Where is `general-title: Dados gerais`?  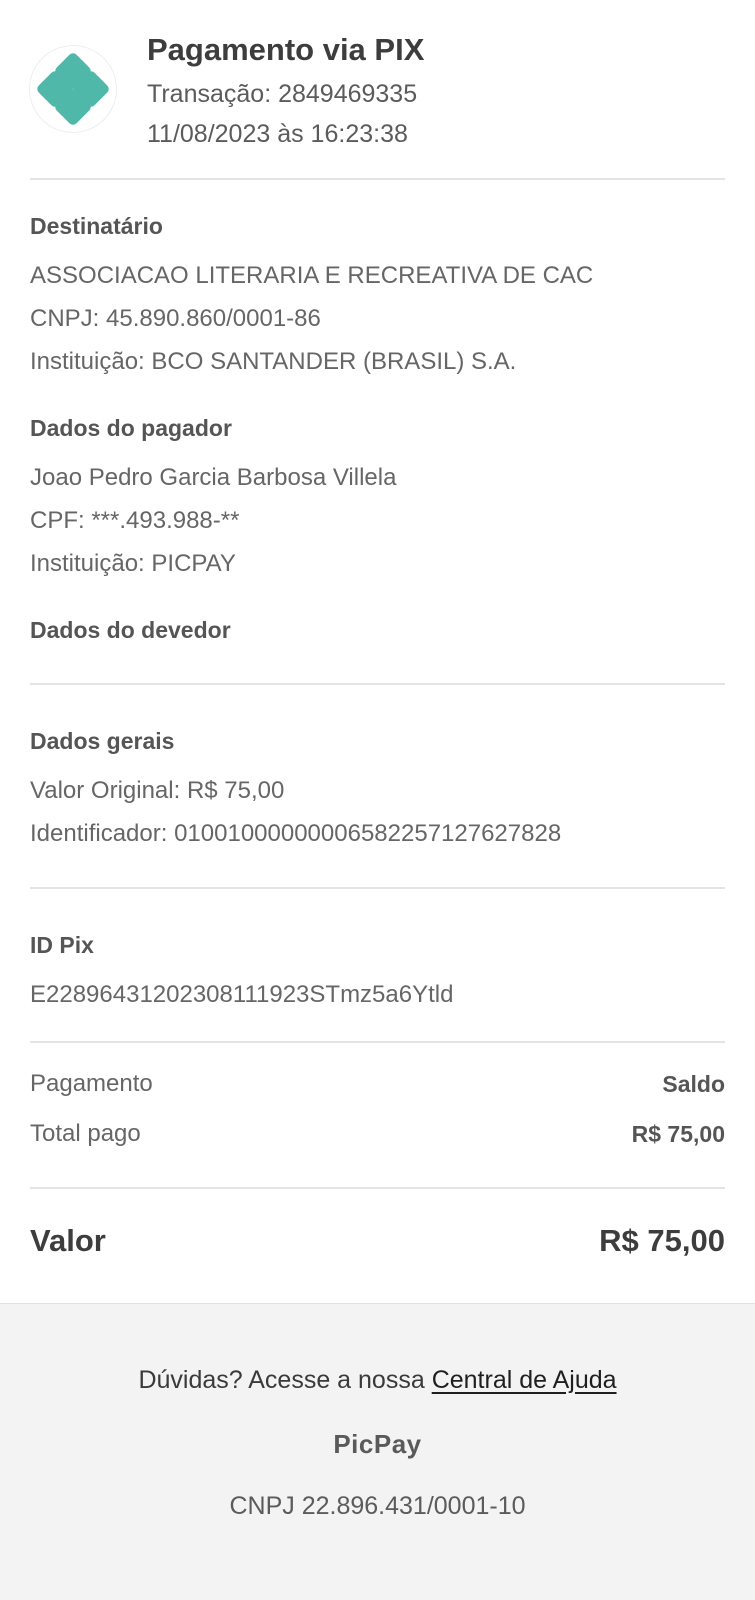 general-title: Dados gerais is located at coordinates (102, 741).